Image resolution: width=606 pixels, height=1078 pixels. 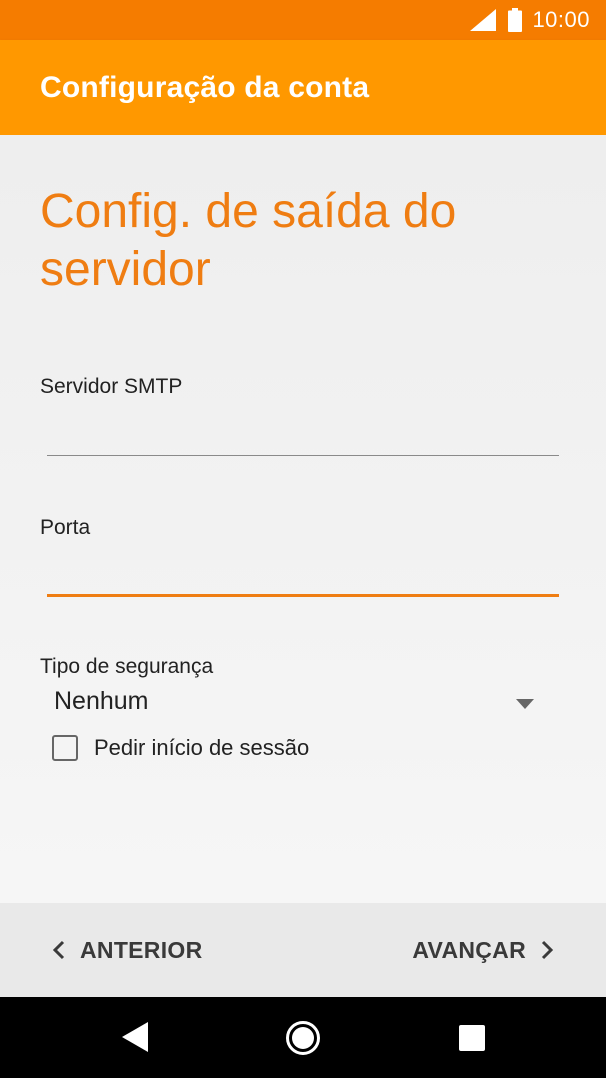 What do you see at coordinates (65, 748) in the screenshot?
I see `require-signin-checkbox` at bounding box center [65, 748].